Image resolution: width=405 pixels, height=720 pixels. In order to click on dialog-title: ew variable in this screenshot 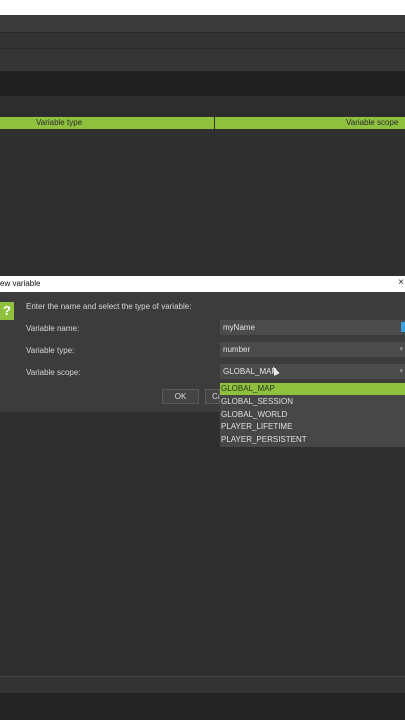, I will do `click(20, 283)`.